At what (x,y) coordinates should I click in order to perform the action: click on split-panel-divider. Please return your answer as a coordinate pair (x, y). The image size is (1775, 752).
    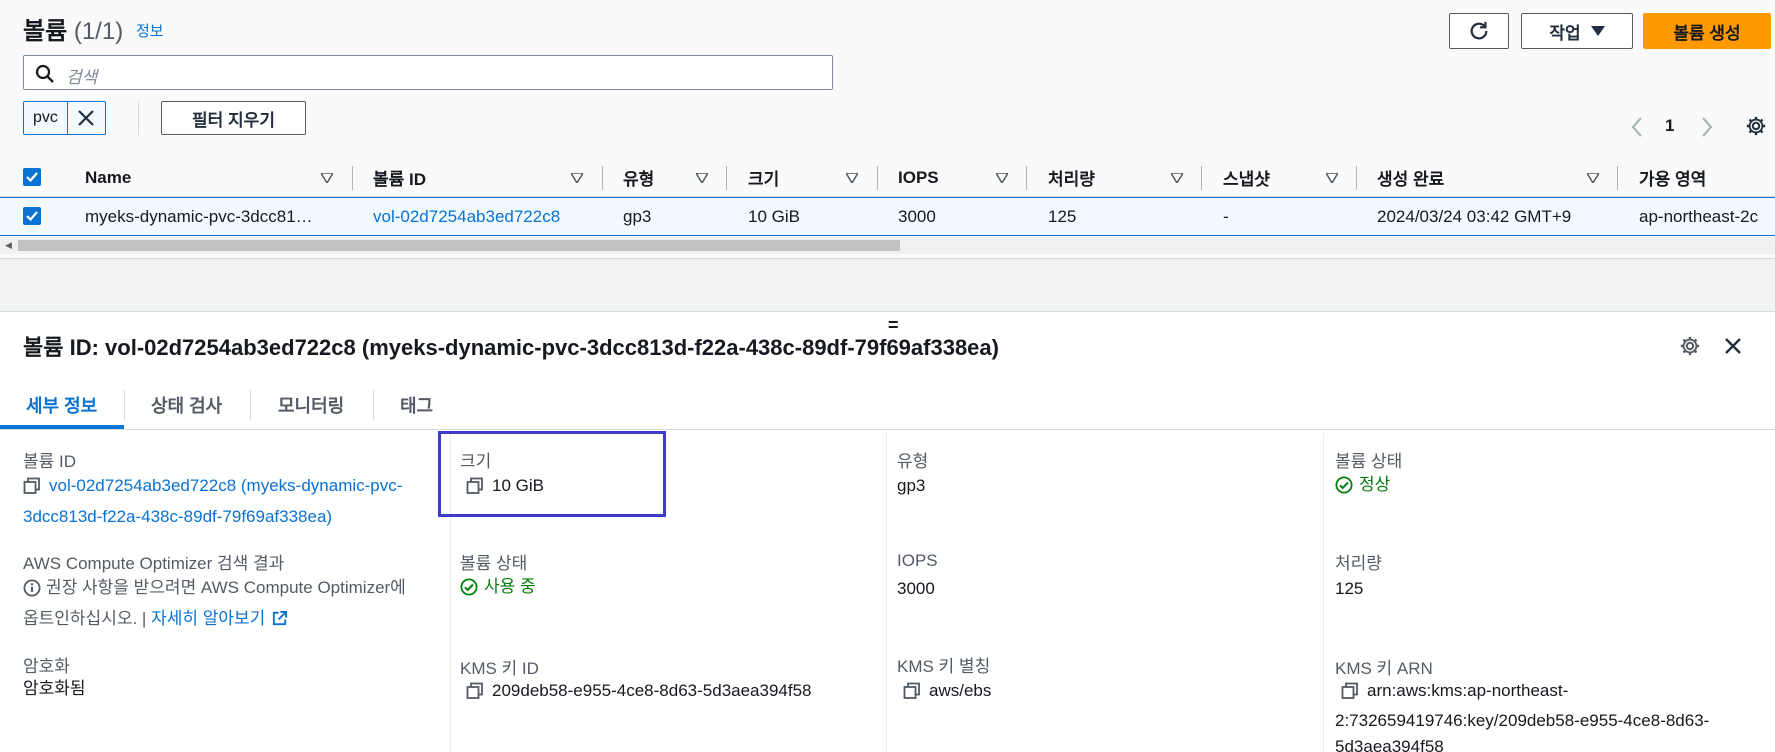
    Looking at the image, I should click on (887, 285).